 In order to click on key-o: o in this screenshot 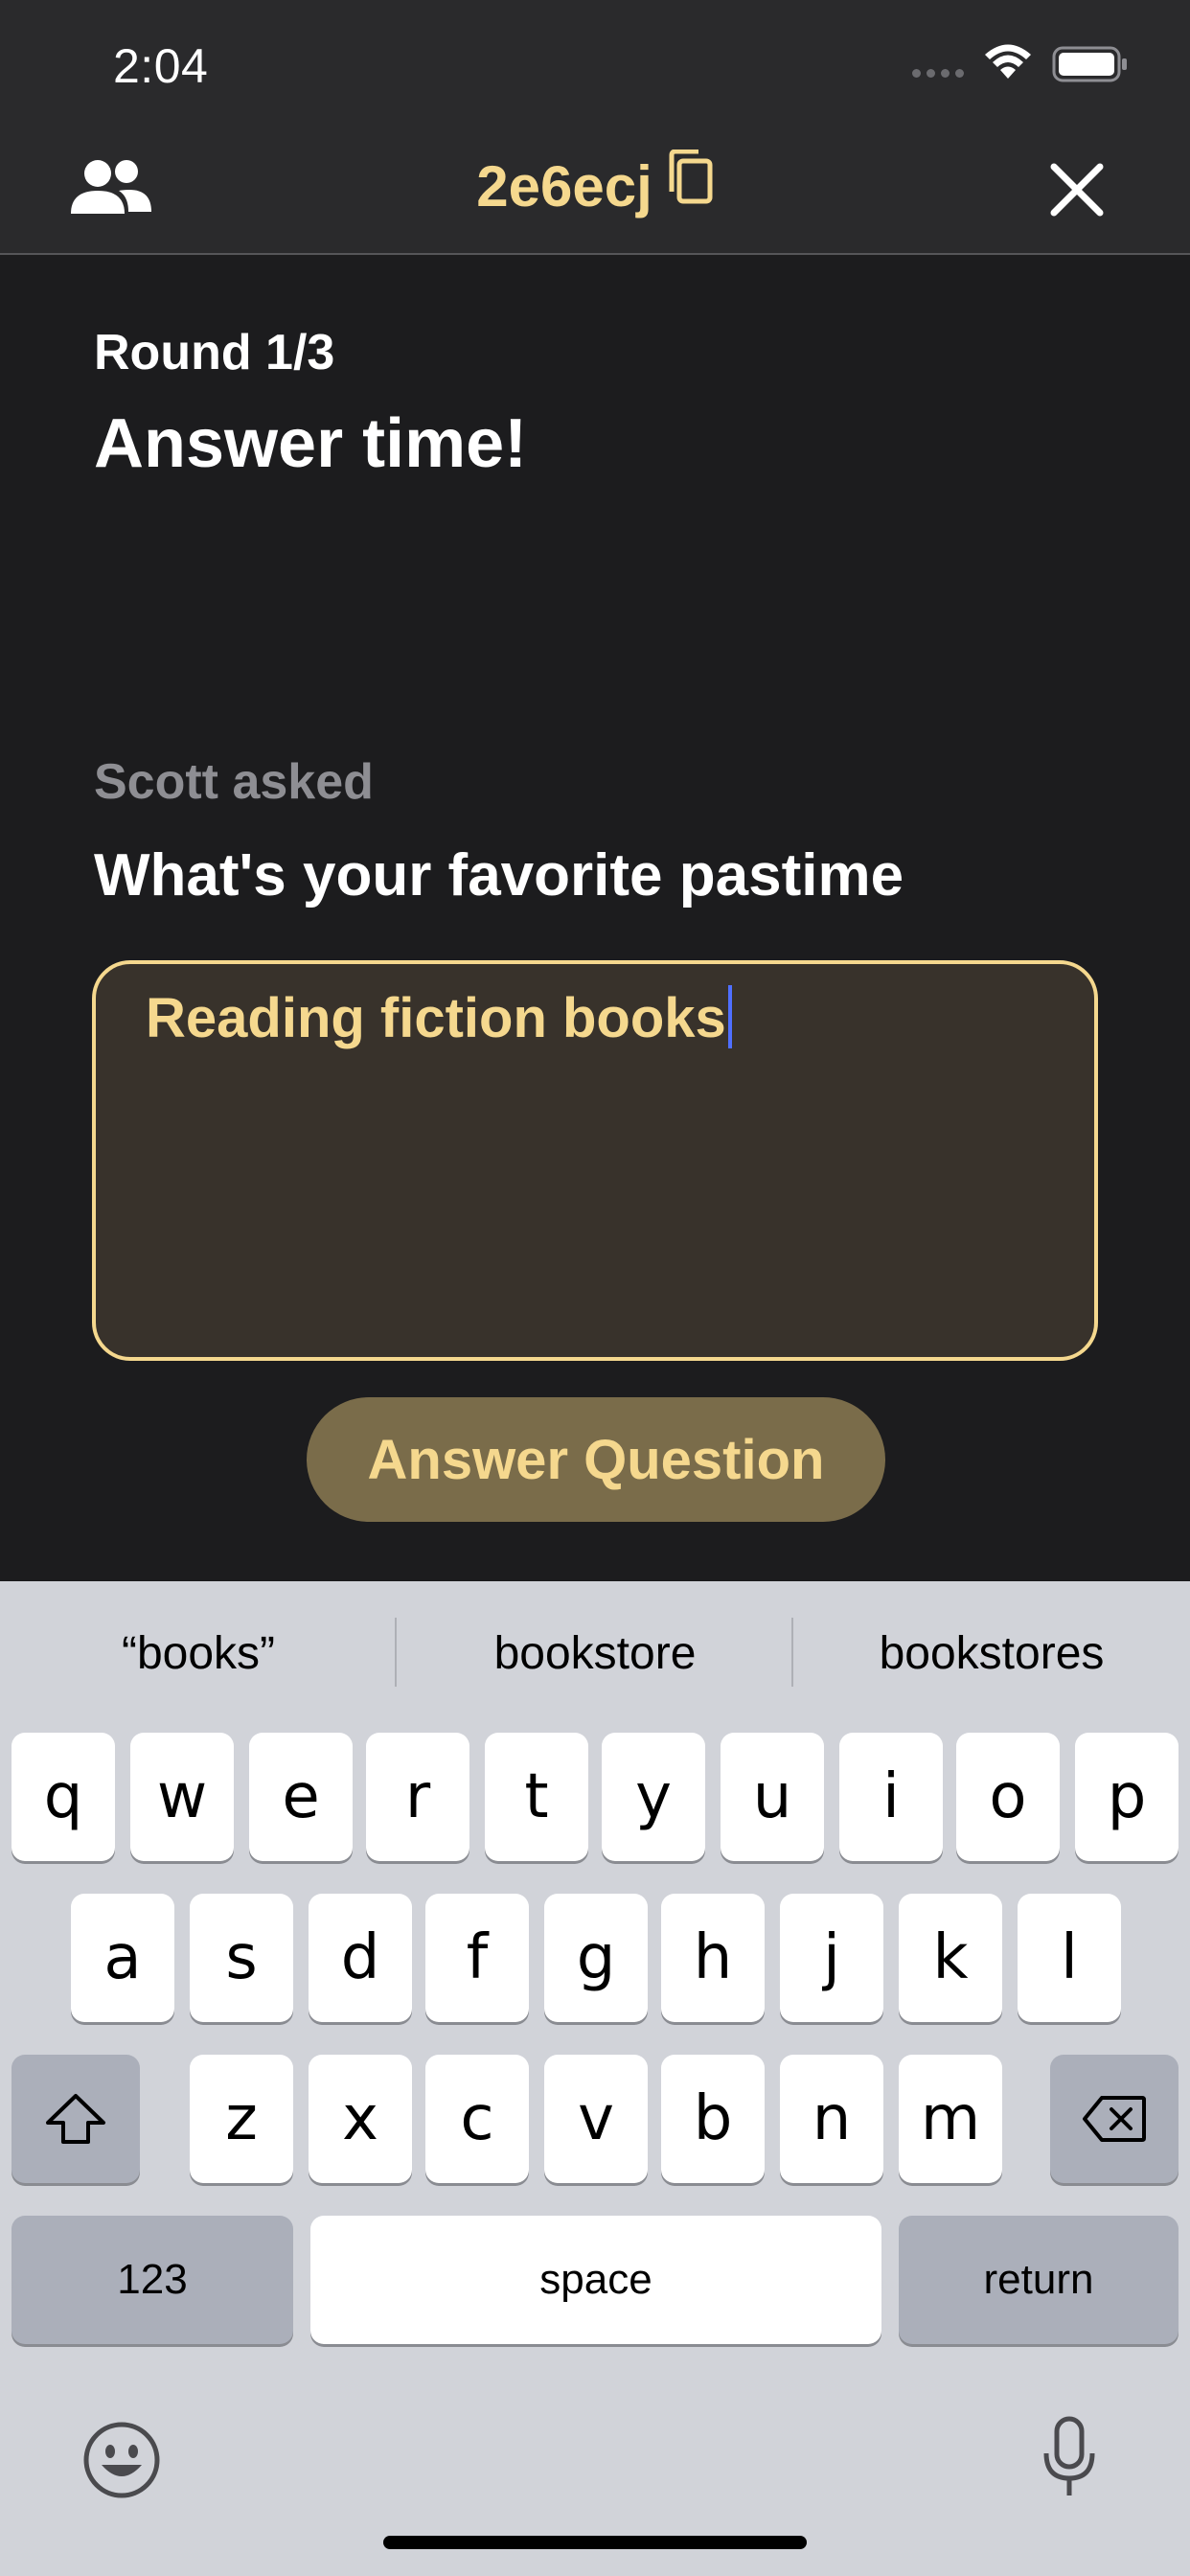, I will do `click(1008, 1797)`.